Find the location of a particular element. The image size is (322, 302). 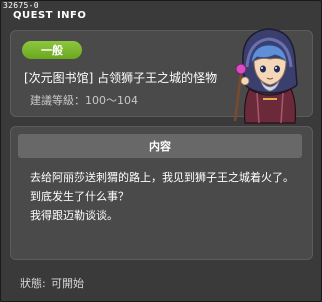

npc-portrait-icon is located at coordinates (265, 76).